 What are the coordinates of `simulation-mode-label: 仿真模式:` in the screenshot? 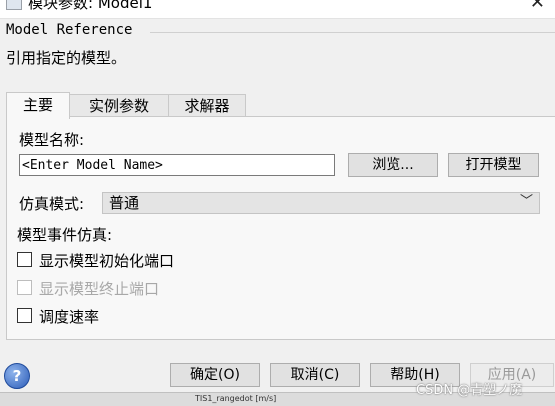 It's located at (52, 204).